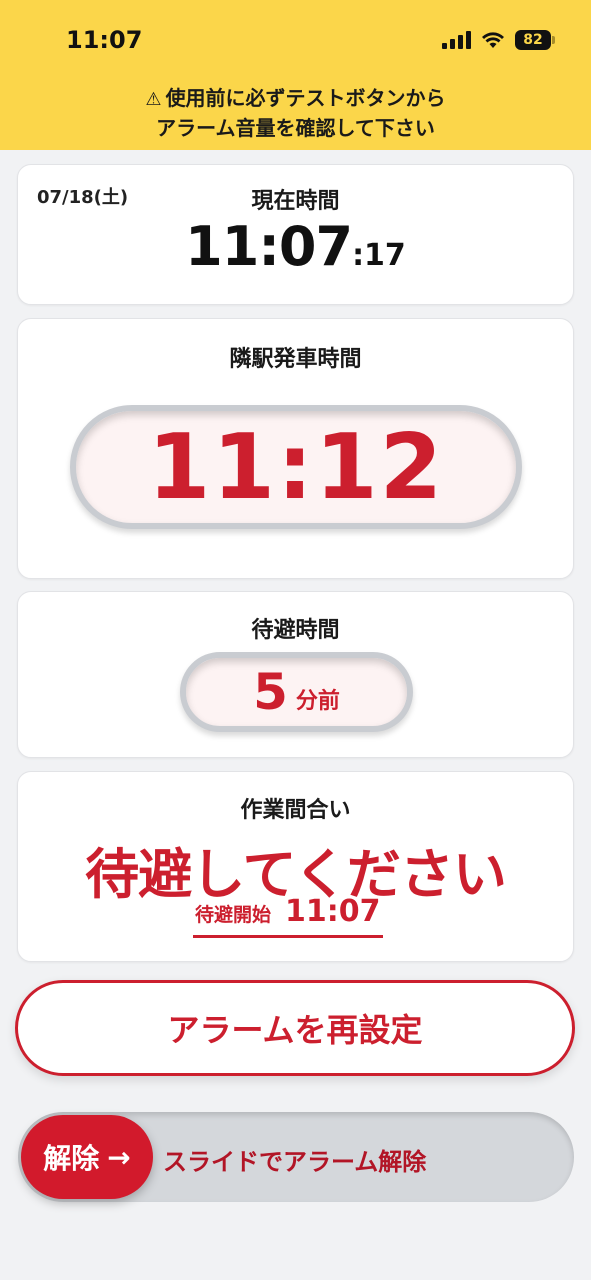  I want to click on warning-line-2: アラーム音量を確認して下さい, so click(295, 128).